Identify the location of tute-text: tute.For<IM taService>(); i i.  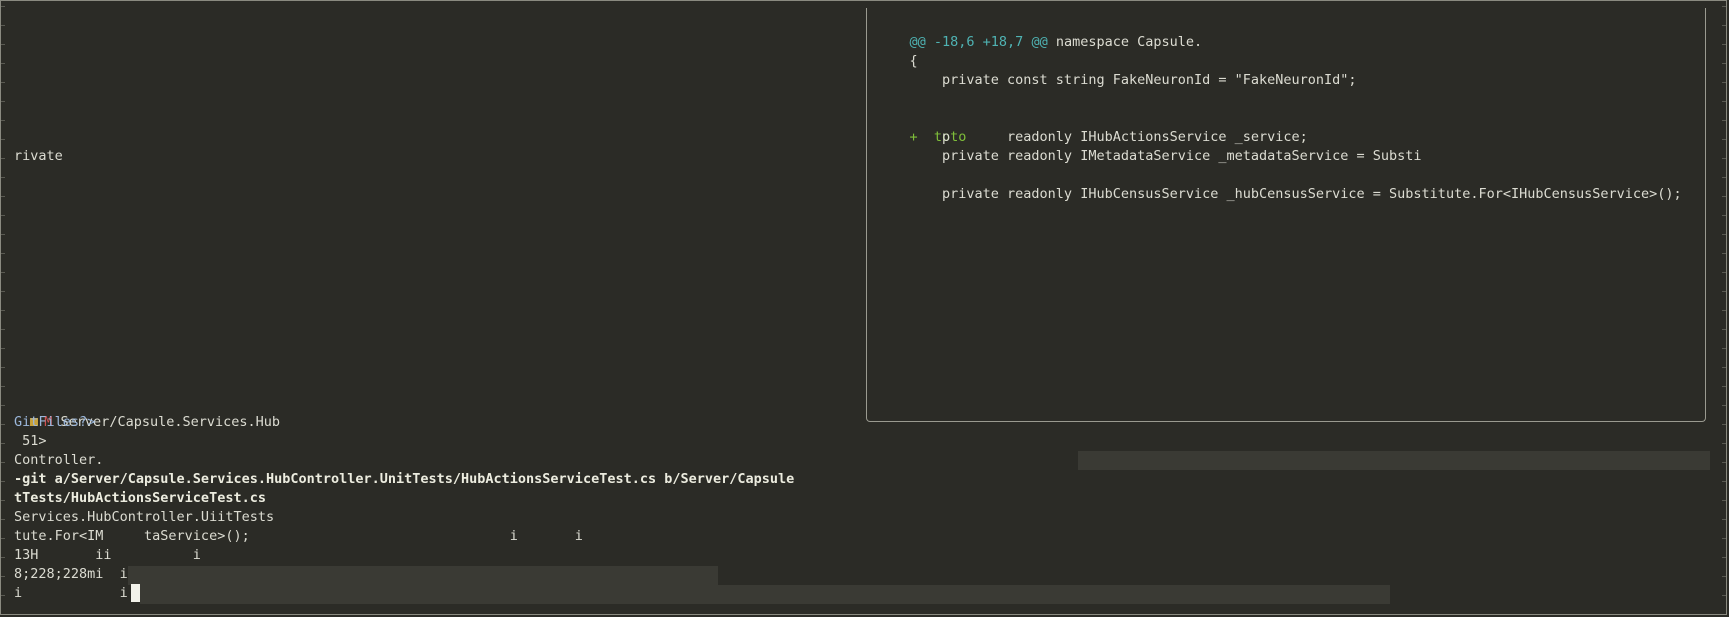
(298, 536).